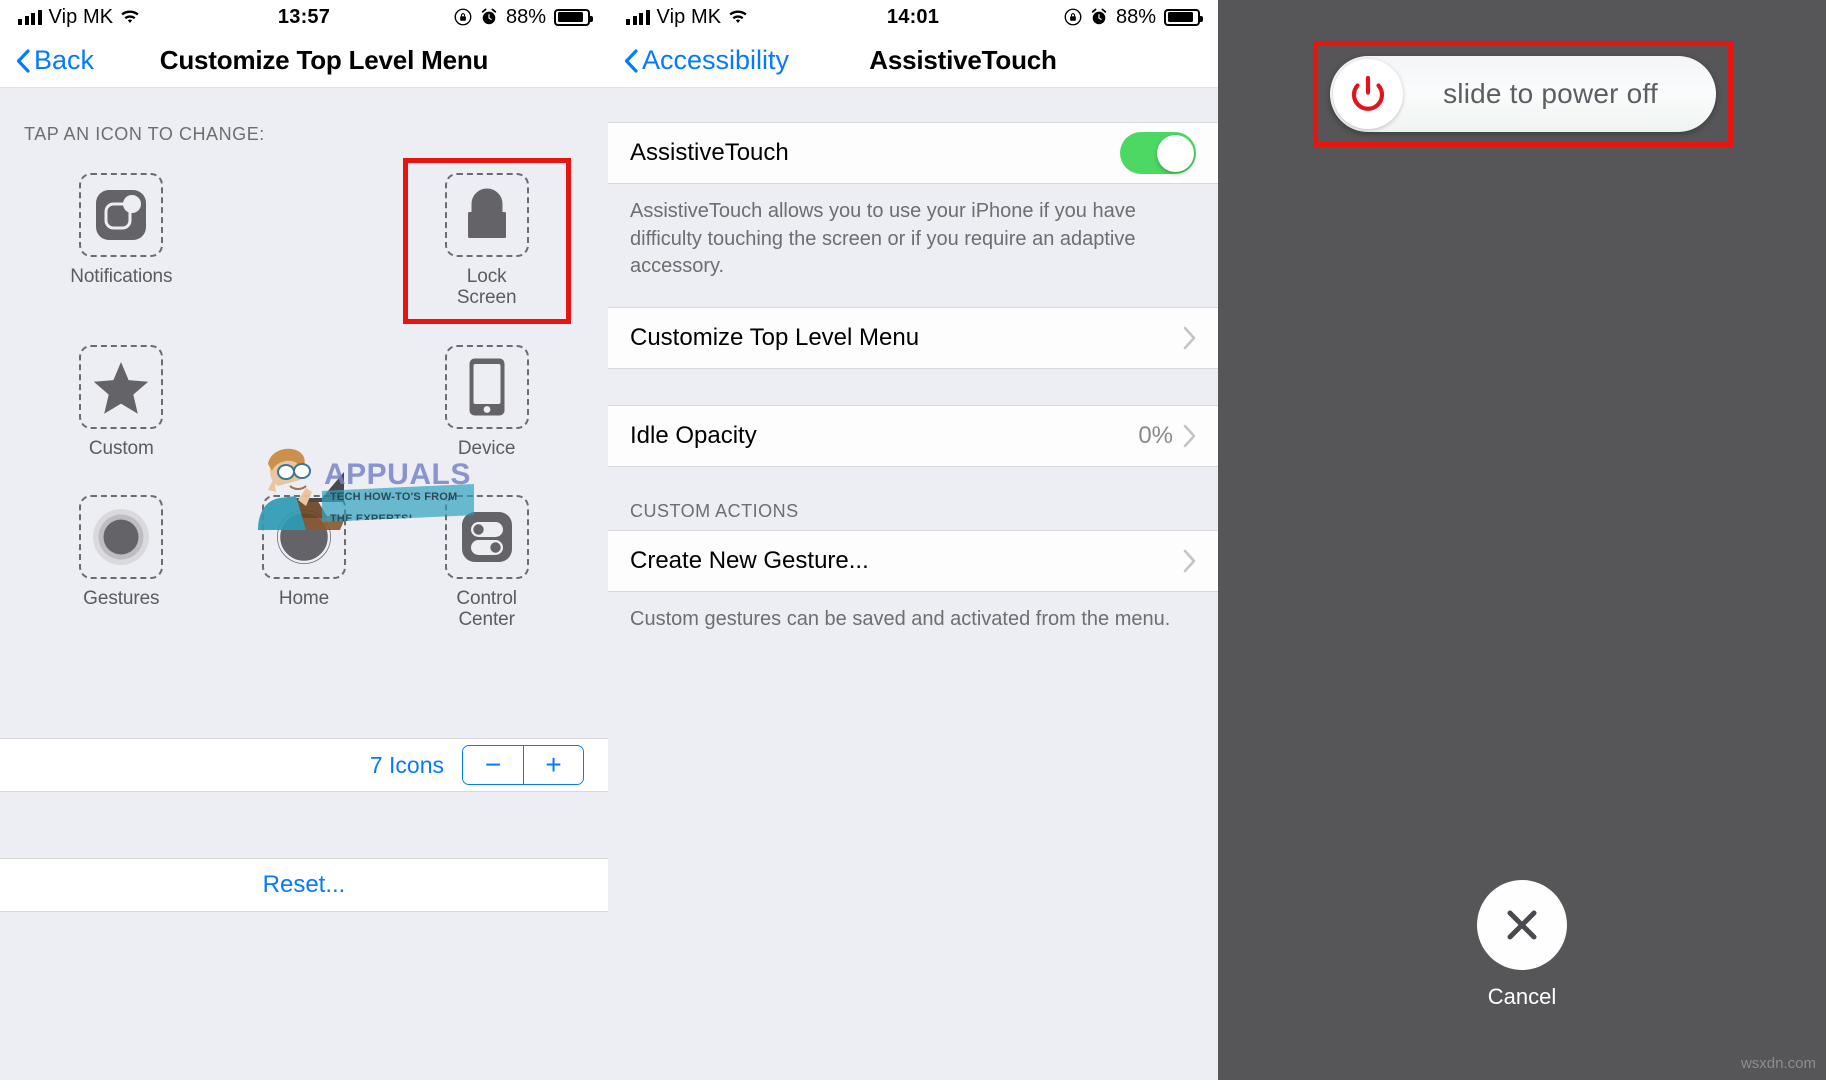 This screenshot has height=1080, width=1826. I want to click on icon-count-label: 7 Icons, so click(406, 764).